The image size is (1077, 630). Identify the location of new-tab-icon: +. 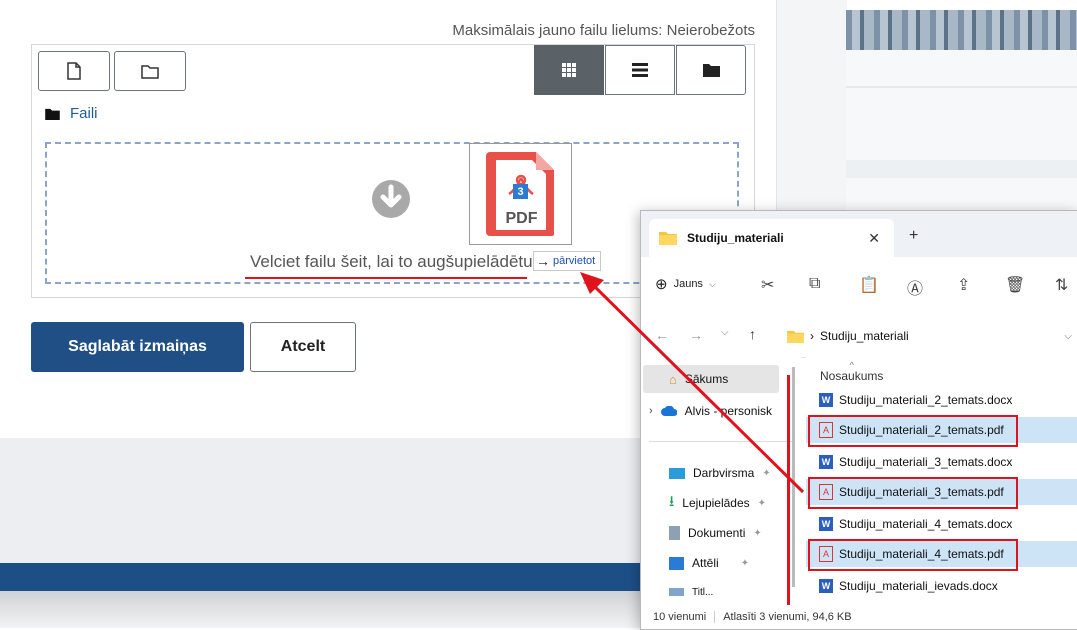
(913, 236).